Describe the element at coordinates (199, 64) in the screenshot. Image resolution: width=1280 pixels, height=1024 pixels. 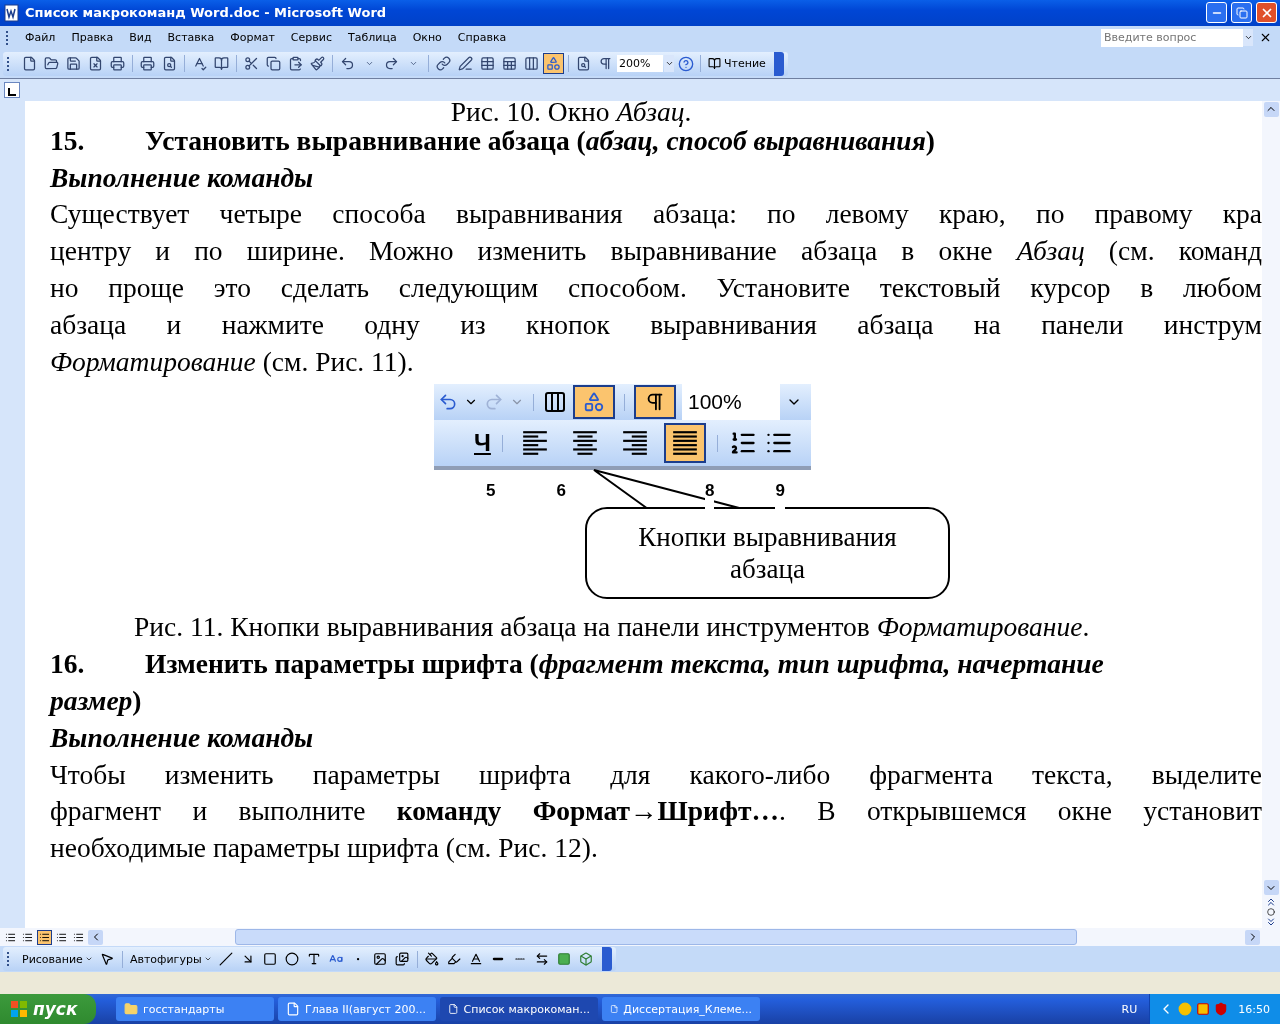
I see `spelling-icon` at that location.